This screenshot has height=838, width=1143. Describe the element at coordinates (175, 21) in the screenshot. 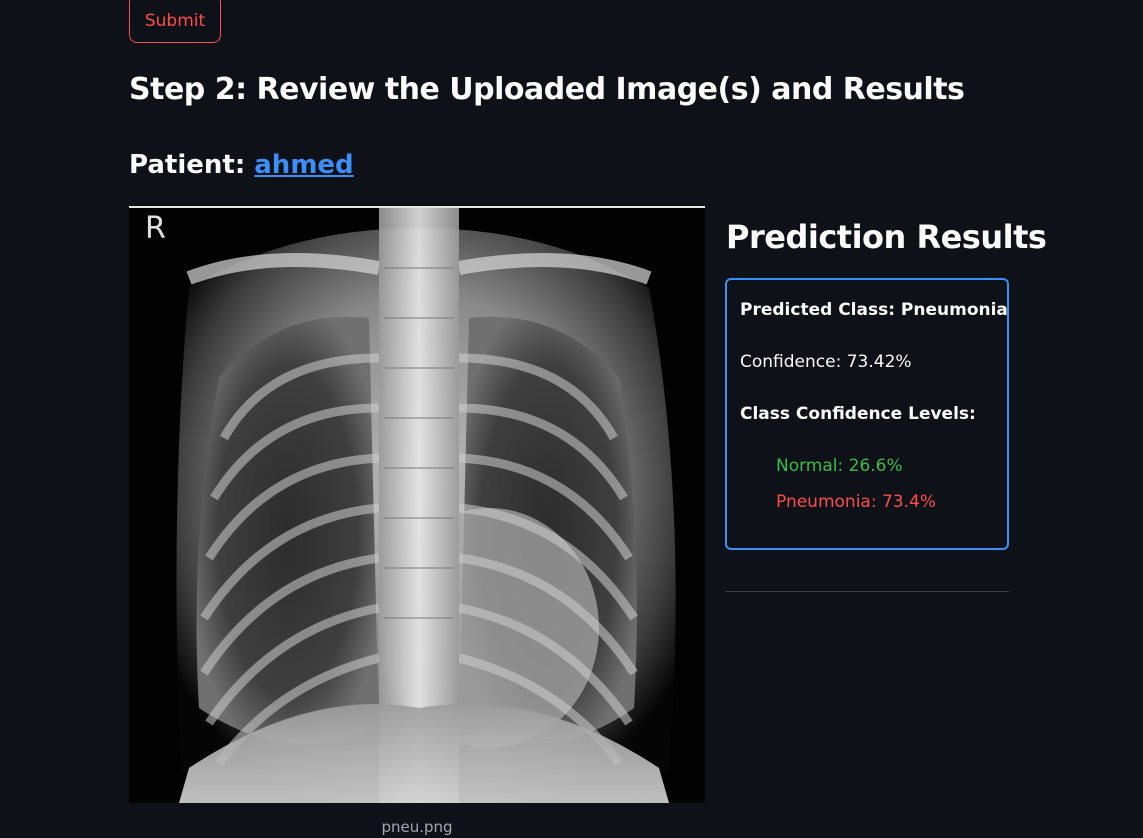

I see `submit-button: Submit` at that location.